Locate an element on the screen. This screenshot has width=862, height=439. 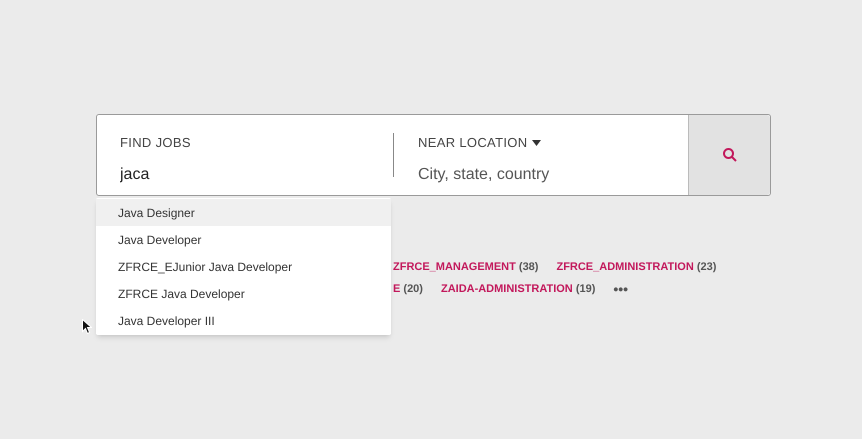
search-button is located at coordinates (729, 155).